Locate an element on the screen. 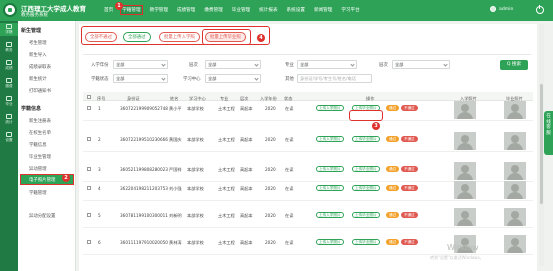  nav-graduation: 毕业管理 is located at coordinates (241, 10).